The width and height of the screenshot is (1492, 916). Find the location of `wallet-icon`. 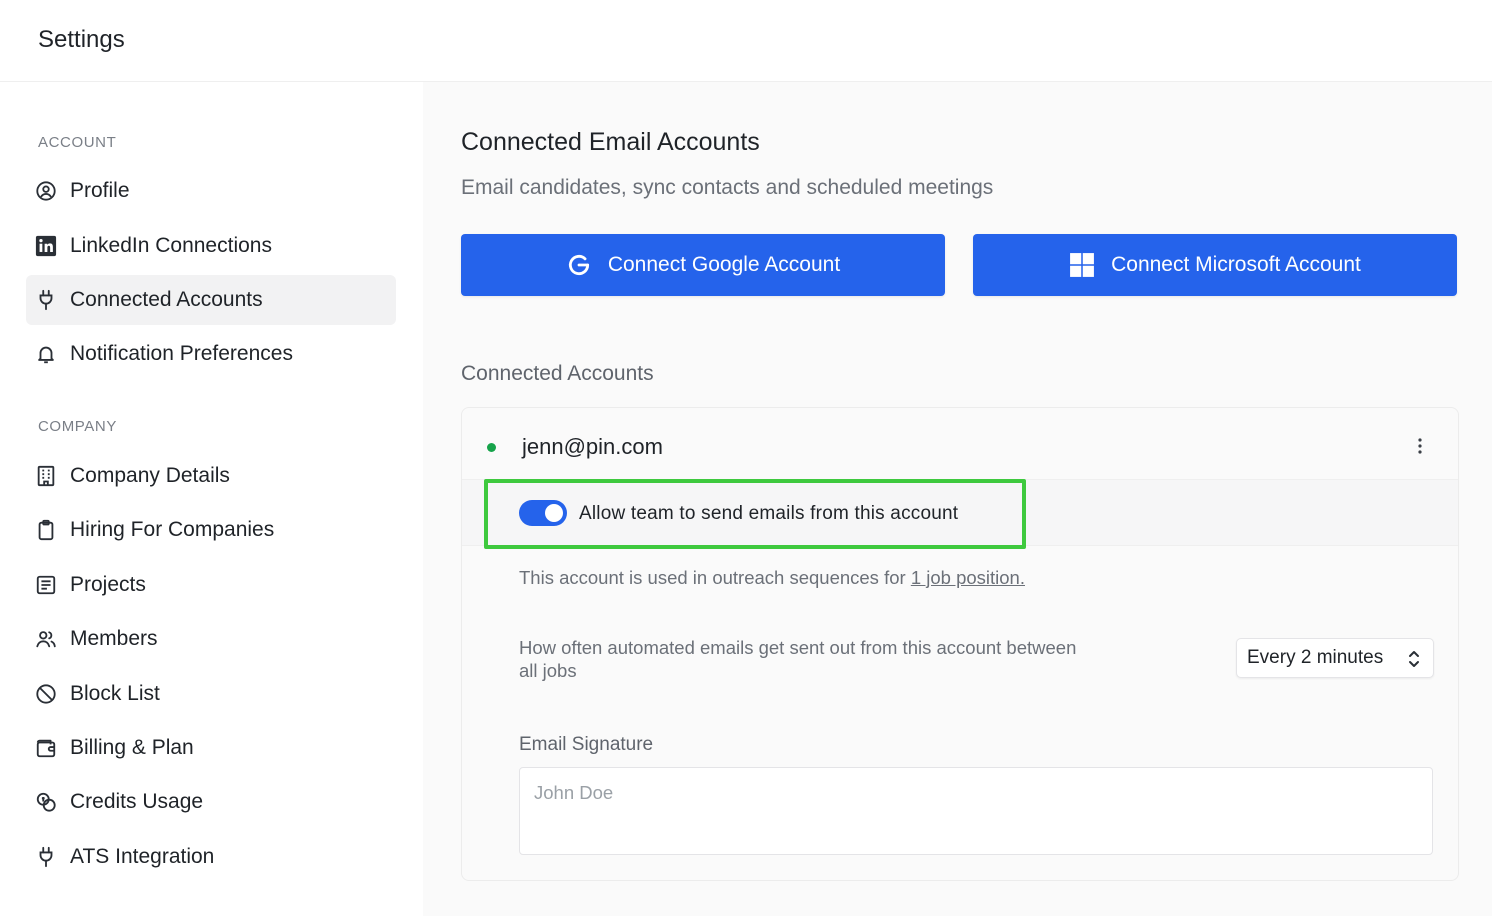

wallet-icon is located at coordinates (46, 748).